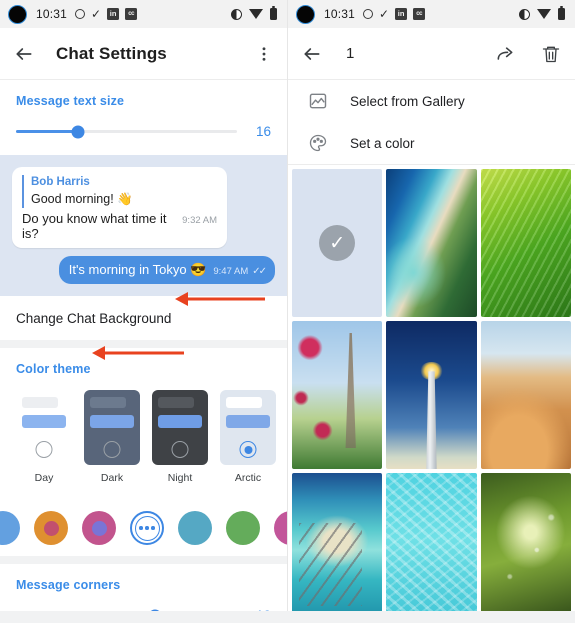 The width and height of the screenshot is (575, 623). I want to click on trash-icon, so click(551, 54).